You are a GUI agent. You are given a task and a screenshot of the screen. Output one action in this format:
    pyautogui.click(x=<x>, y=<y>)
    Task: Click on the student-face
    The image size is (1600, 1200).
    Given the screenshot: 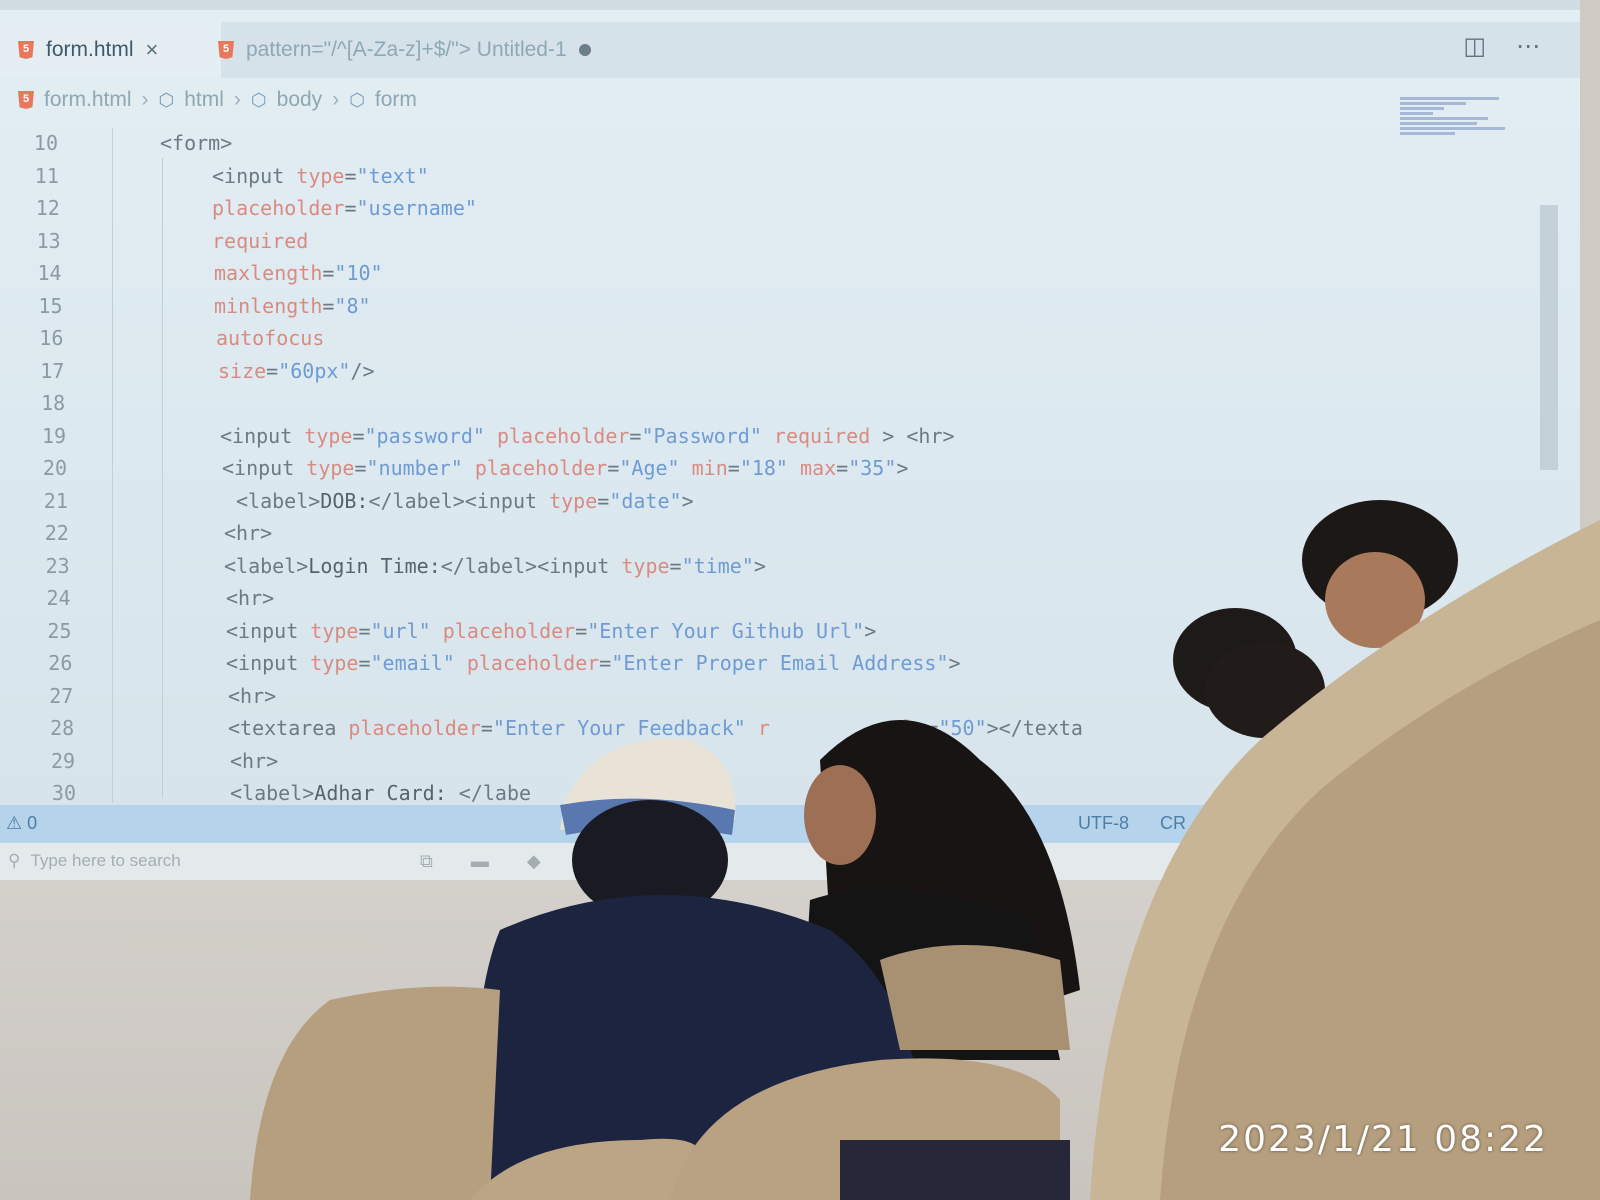 What is the action you would take?
    pyautogui.click(x=840, y=815)
    